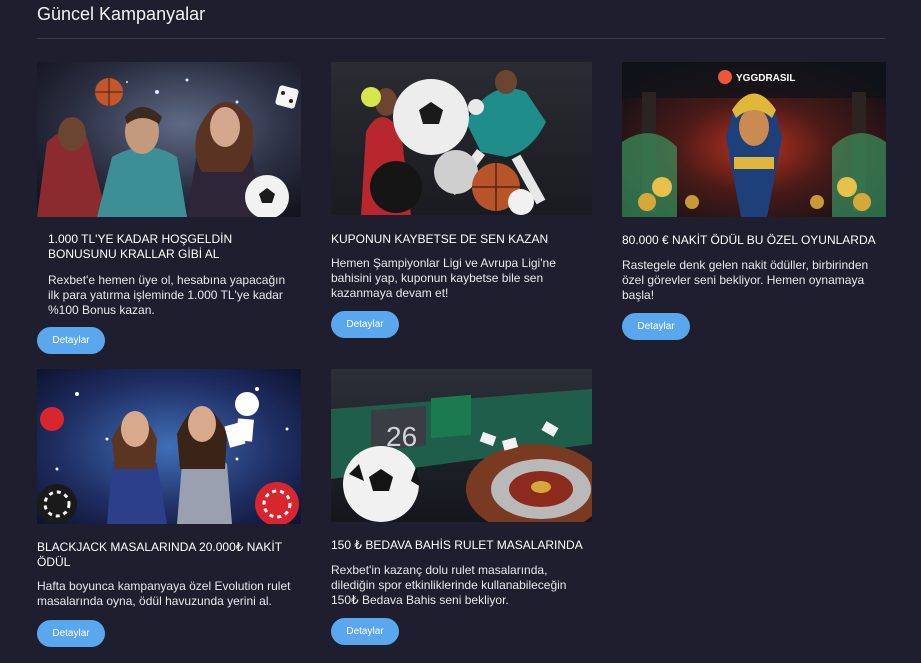 Image resolution: width=921 pixels, height=663 pixels. What do you see at coordinates (440, 239) in the screenshot?
I see `promo-title: KUPONUN KAYBETSE DE SEN KAZAN` at bounding box center [440, 239].